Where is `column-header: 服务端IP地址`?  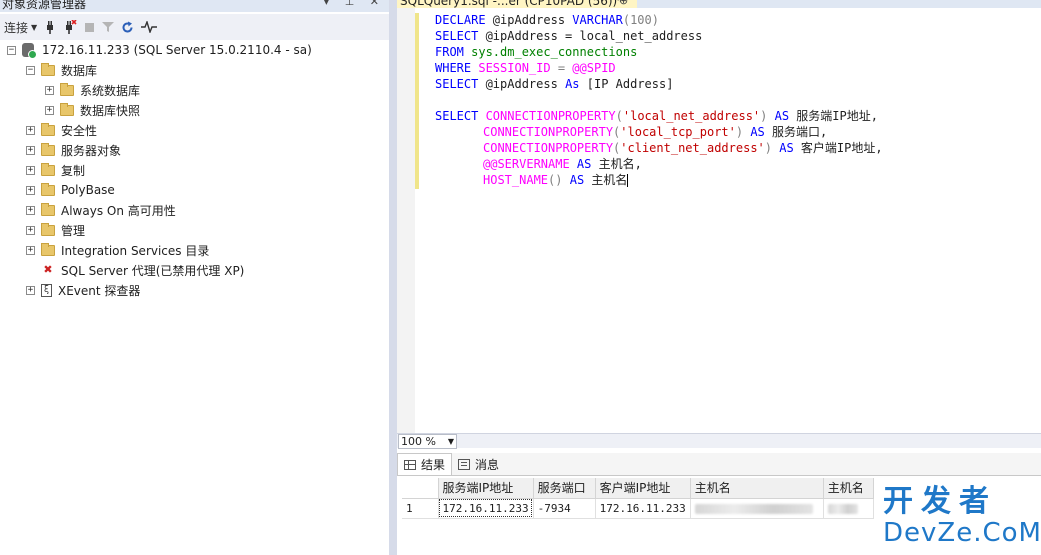
column-header: 服务端IP地址 is located at coordinates (486, 488).